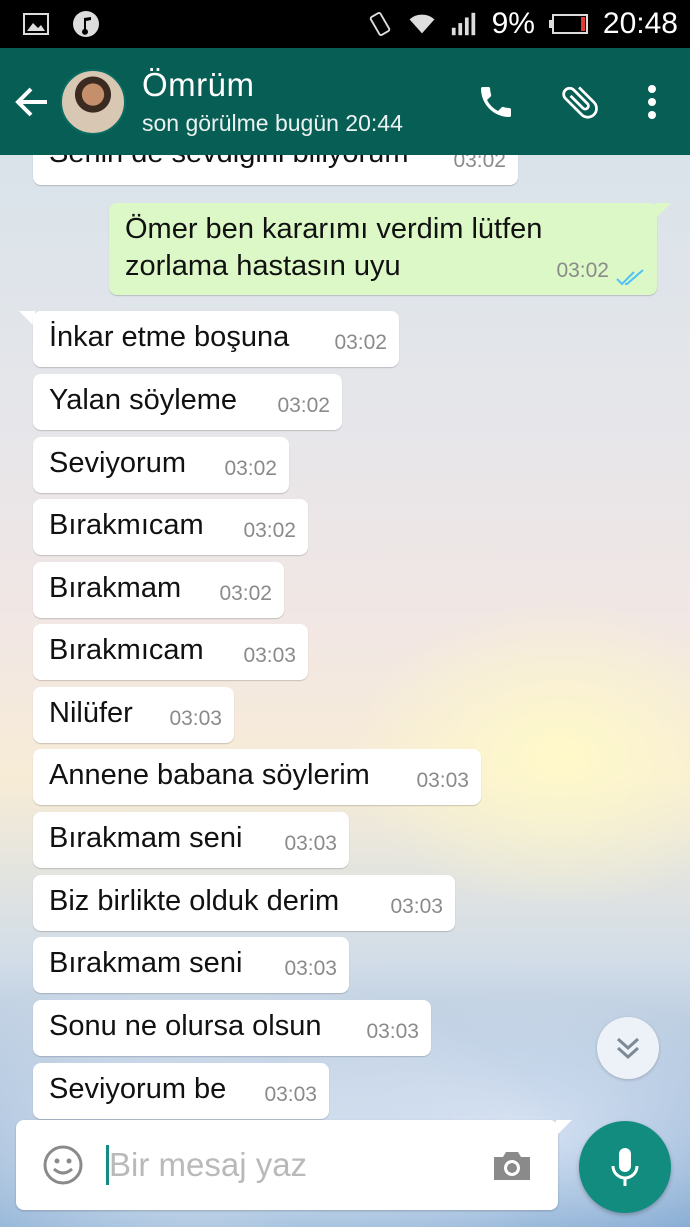 The height and width of the screenshot is (1227, 690). Describe the element at coordinates (663, 211) in the screenshot. I see `bubble-tail` at that location.